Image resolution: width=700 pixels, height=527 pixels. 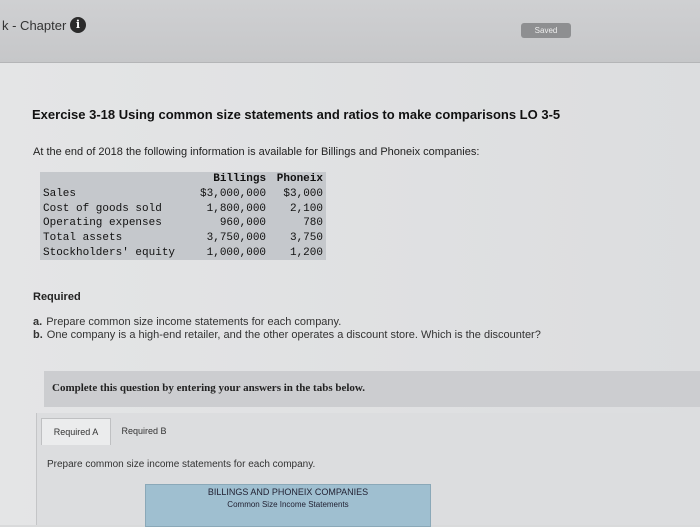 What do you see at coordinates (350, 31) in the screenshot?
I see `top-bar: k - Chapter 3 i Saved` at bounding box center [350, 31].